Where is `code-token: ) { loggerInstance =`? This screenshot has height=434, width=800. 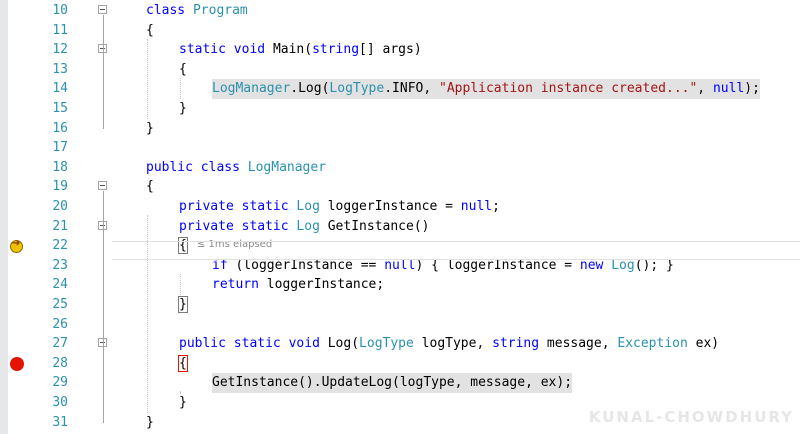 code-token: ) { loggerInstance = is located at coordinates (497, 265).